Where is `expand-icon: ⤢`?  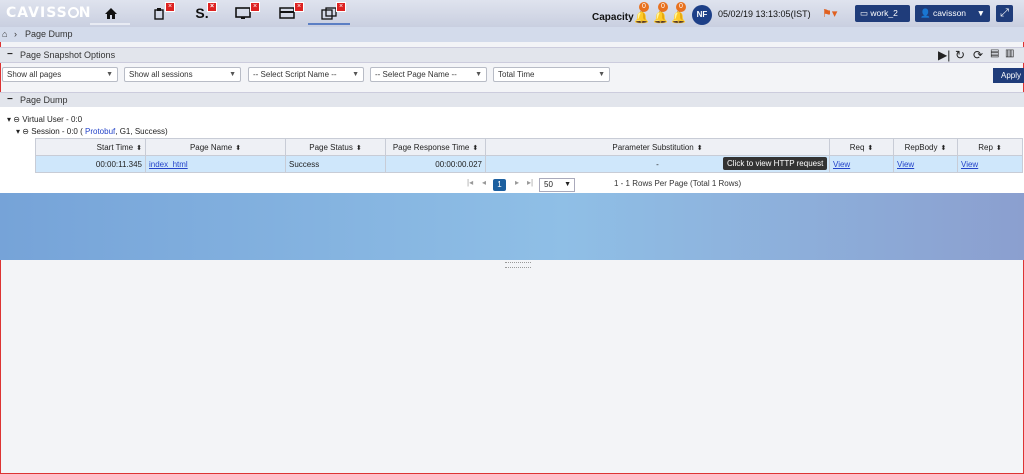
expand-icon: ⤢ is located at coordinates (1004, 13).